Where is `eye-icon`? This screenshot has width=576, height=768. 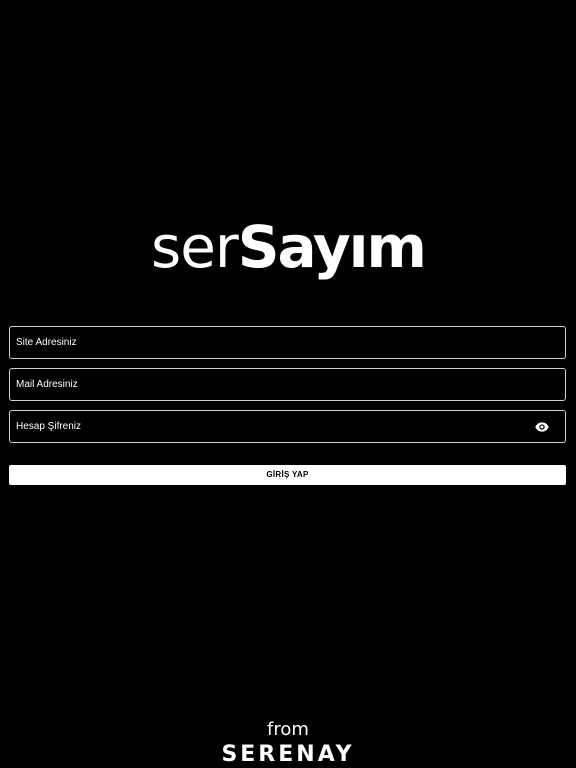
eye-icon is located at coordinates (542, 427).